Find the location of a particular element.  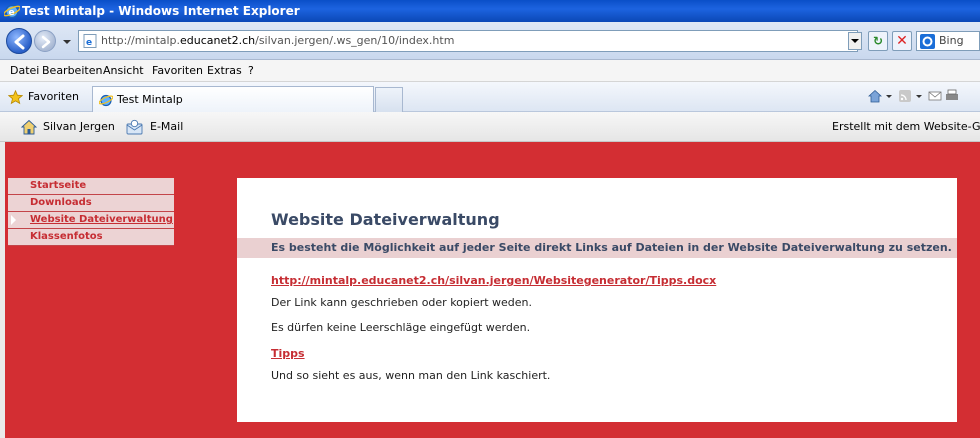

menu-bearbeiten: Bearbeiten is located at coordinates (72, 71).